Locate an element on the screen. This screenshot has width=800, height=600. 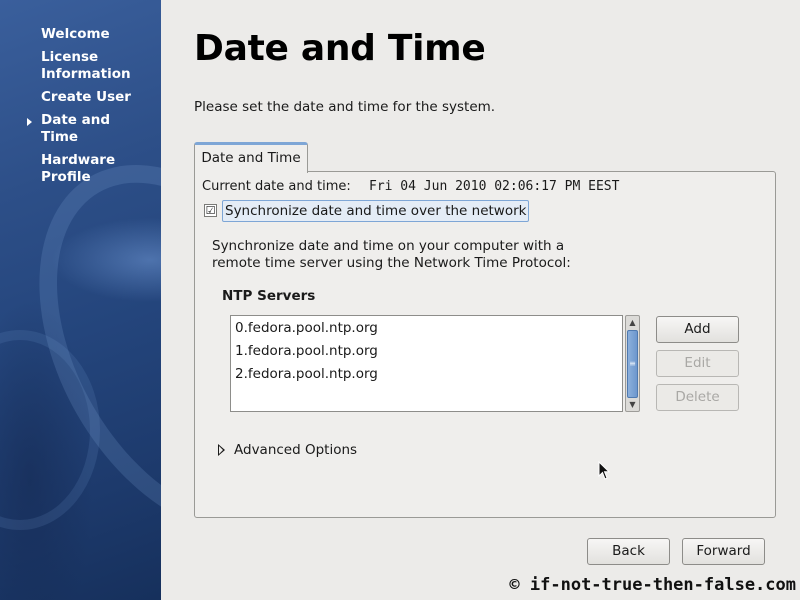
scroll-down-icon: ▼ is located at coordinates (632, 404).